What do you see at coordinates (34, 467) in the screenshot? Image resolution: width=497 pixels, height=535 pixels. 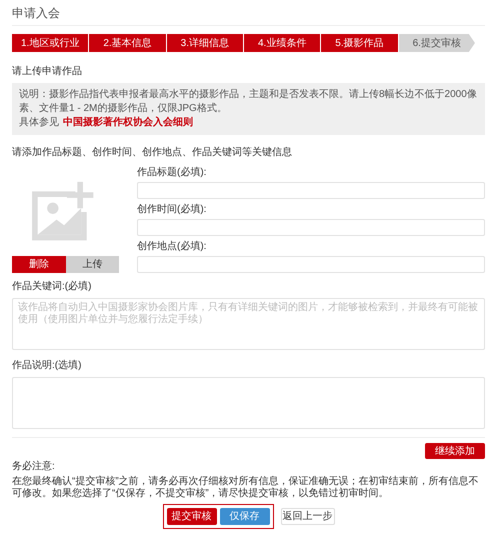 I see `warning-title: 务必注意:` at bounding box center [34, 467].